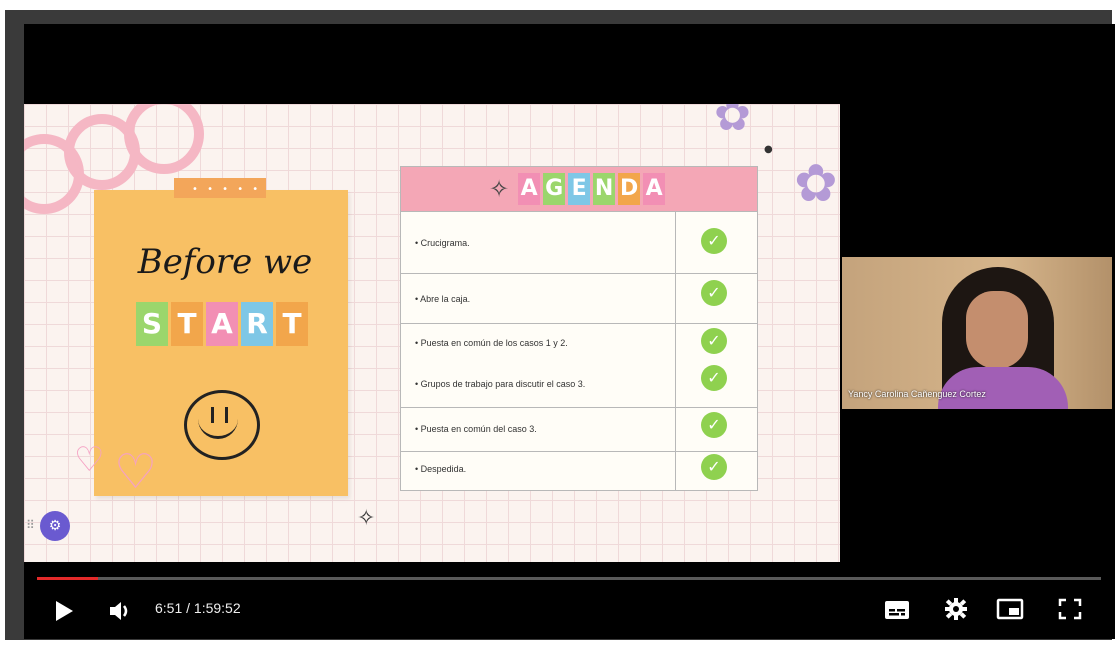  What do you see at coordinates (164, 139) in the screenshot?
I see `pink-swirl-decoration` at bounding box center [164, 139].